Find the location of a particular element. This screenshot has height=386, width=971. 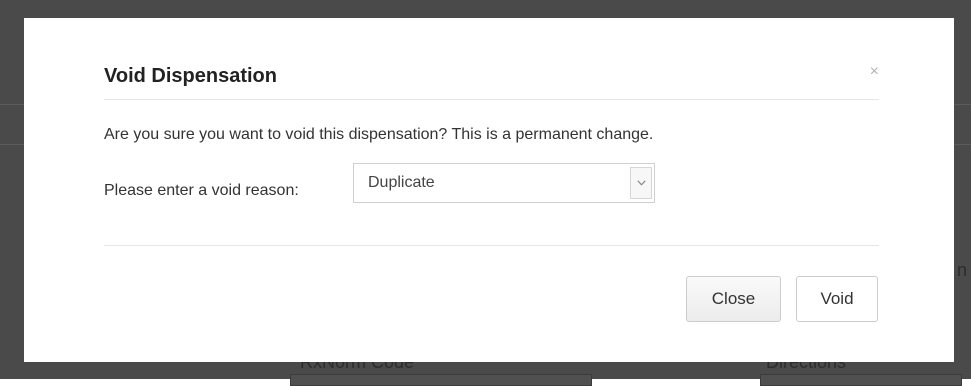

void-reason-select: Duplicate is located at coordinates (504, 183).